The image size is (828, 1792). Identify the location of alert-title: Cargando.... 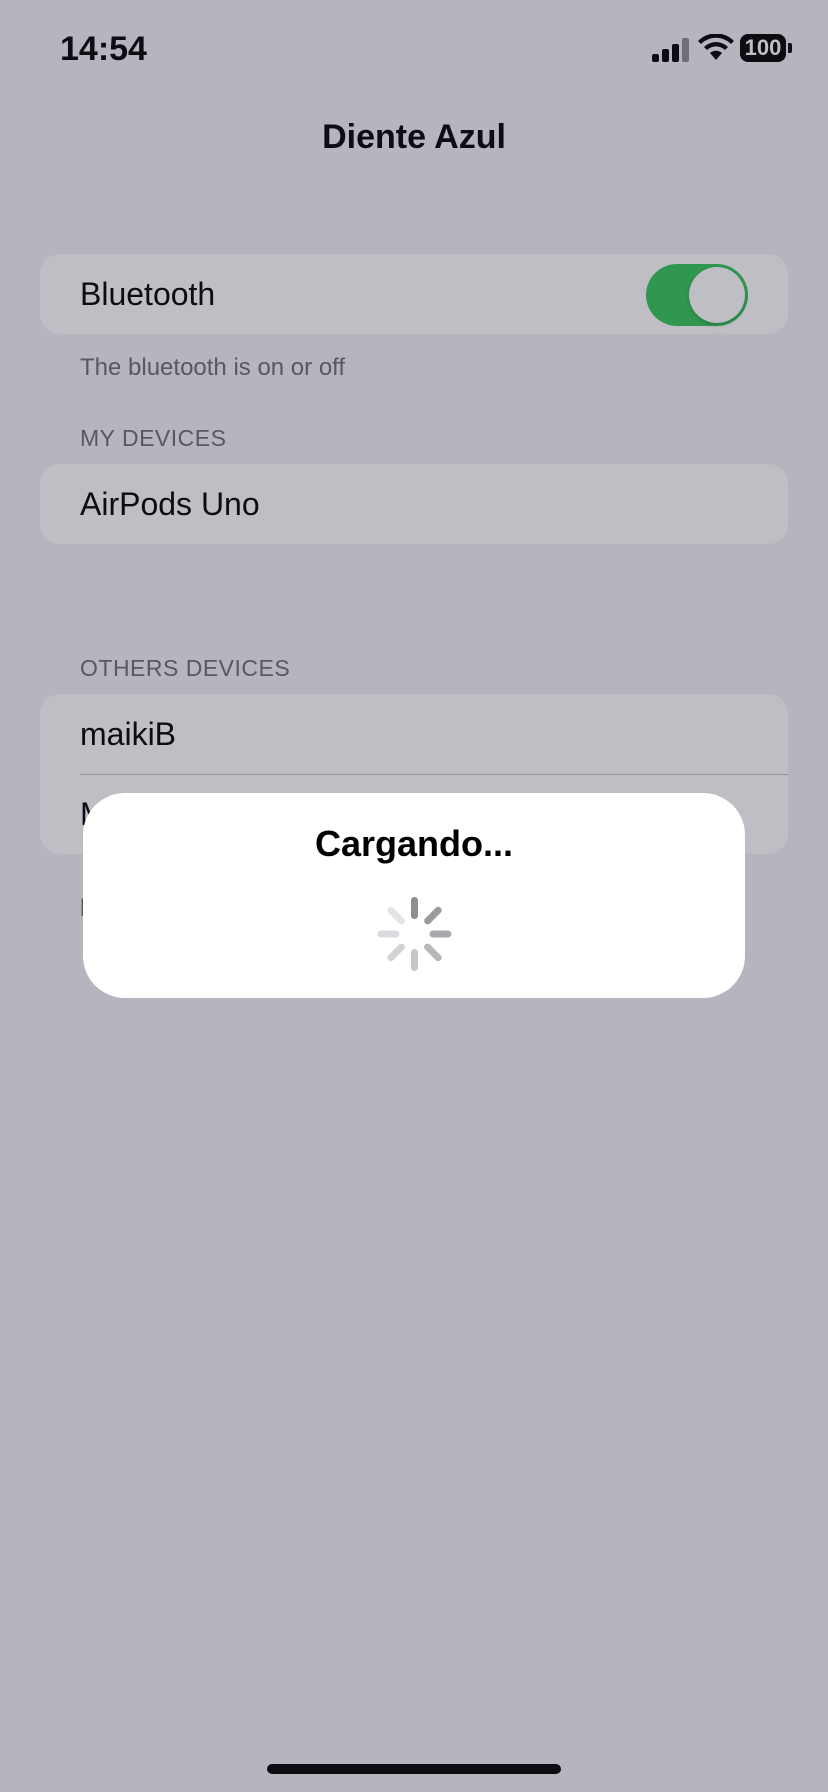
(414, 843).